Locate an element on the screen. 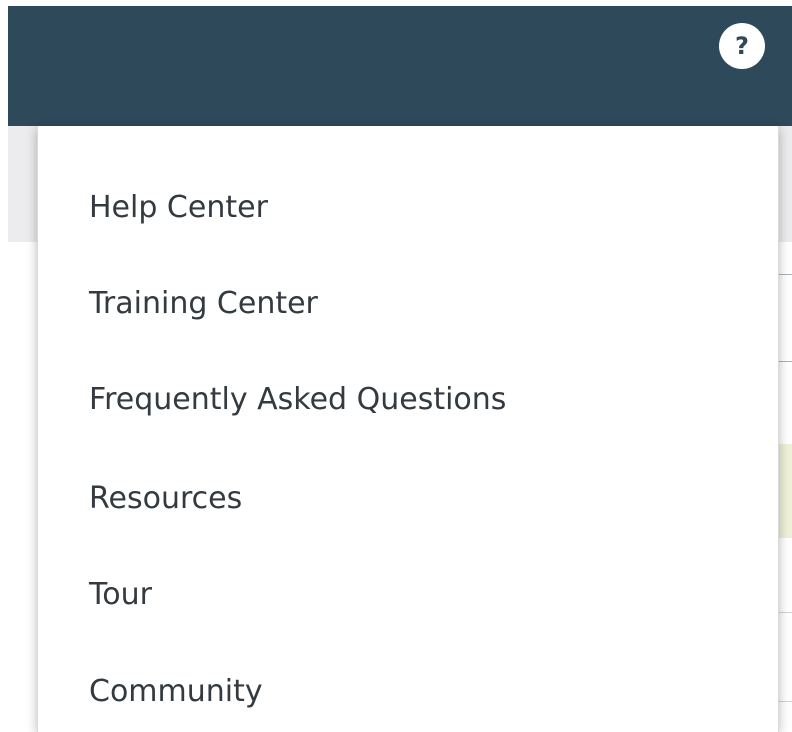 This screenshot has height=732, width=792. menu-item-tour: Tour is located at coordinates (120, 594).